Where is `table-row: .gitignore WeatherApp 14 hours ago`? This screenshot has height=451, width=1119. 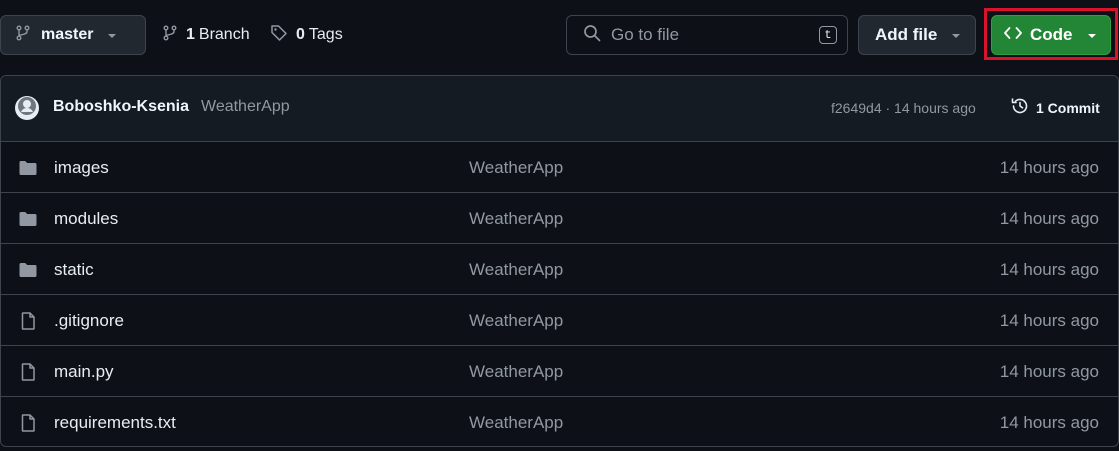
table-row: .gitignore WeatherApp 14 hours ago is located at coordinates (559, 320).